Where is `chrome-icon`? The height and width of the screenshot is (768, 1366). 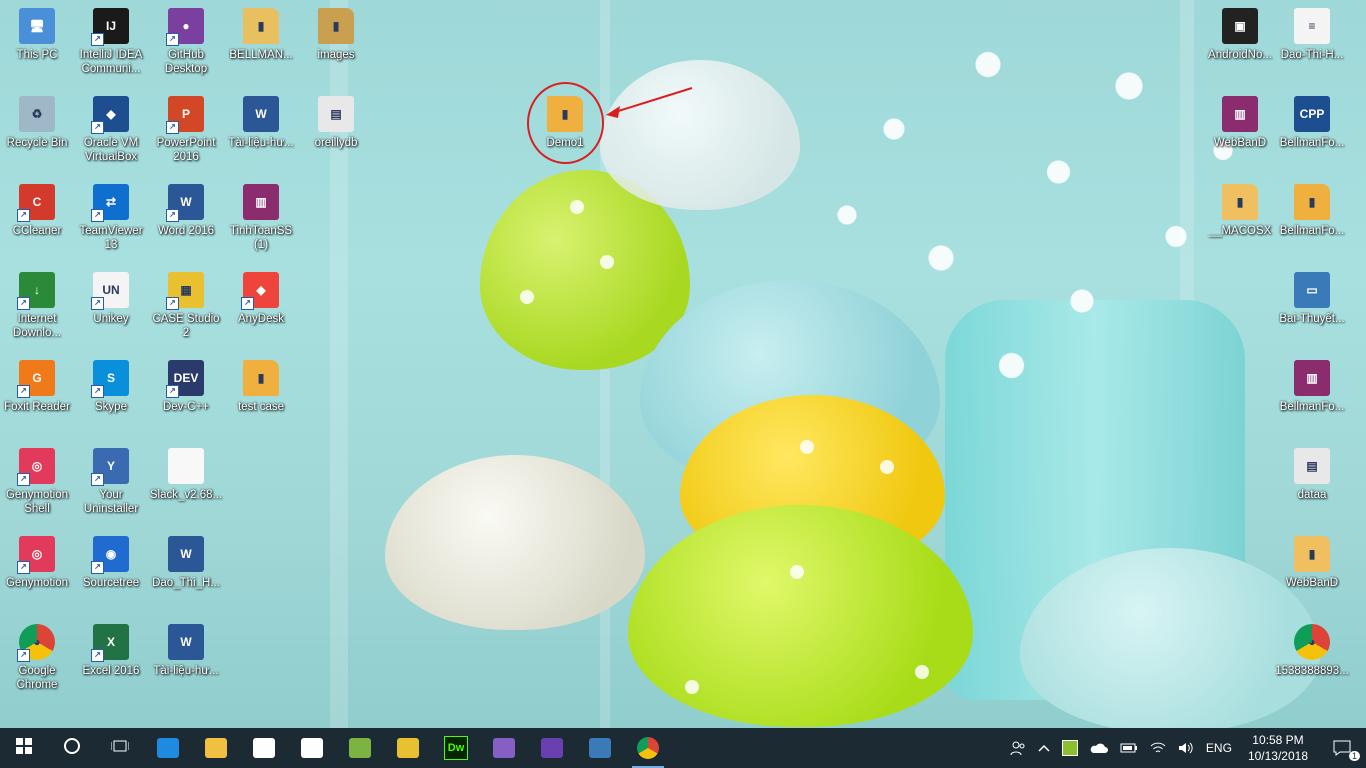
chrome-icon is located at coordinates (648, 748).